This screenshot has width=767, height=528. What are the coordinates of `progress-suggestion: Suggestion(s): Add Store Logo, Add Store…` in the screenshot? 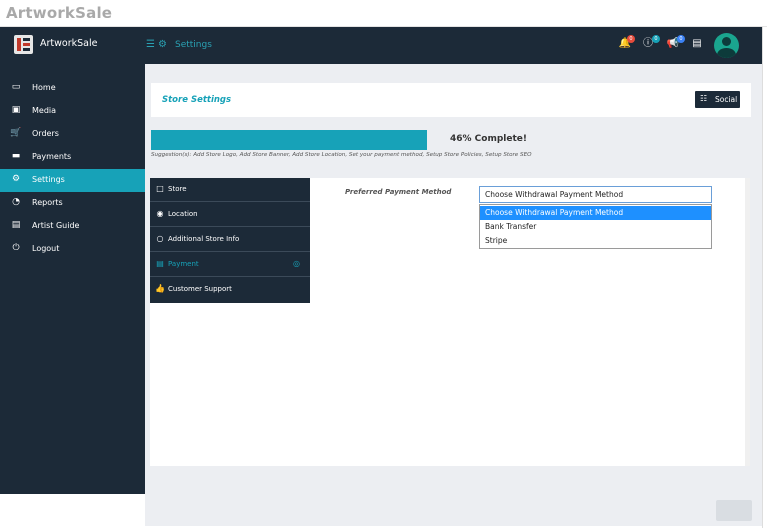 It's located at (341, 155).